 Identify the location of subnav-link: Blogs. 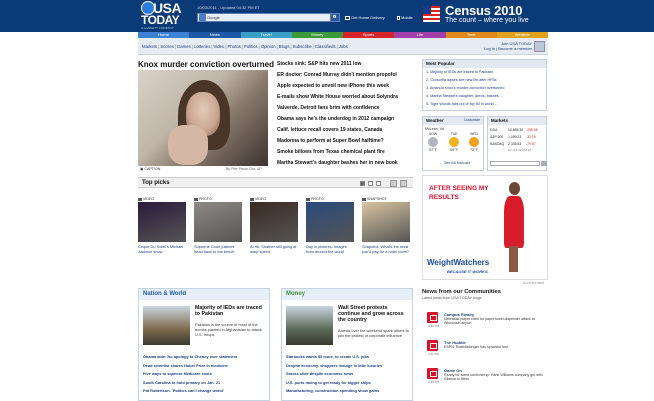
(284, 46).